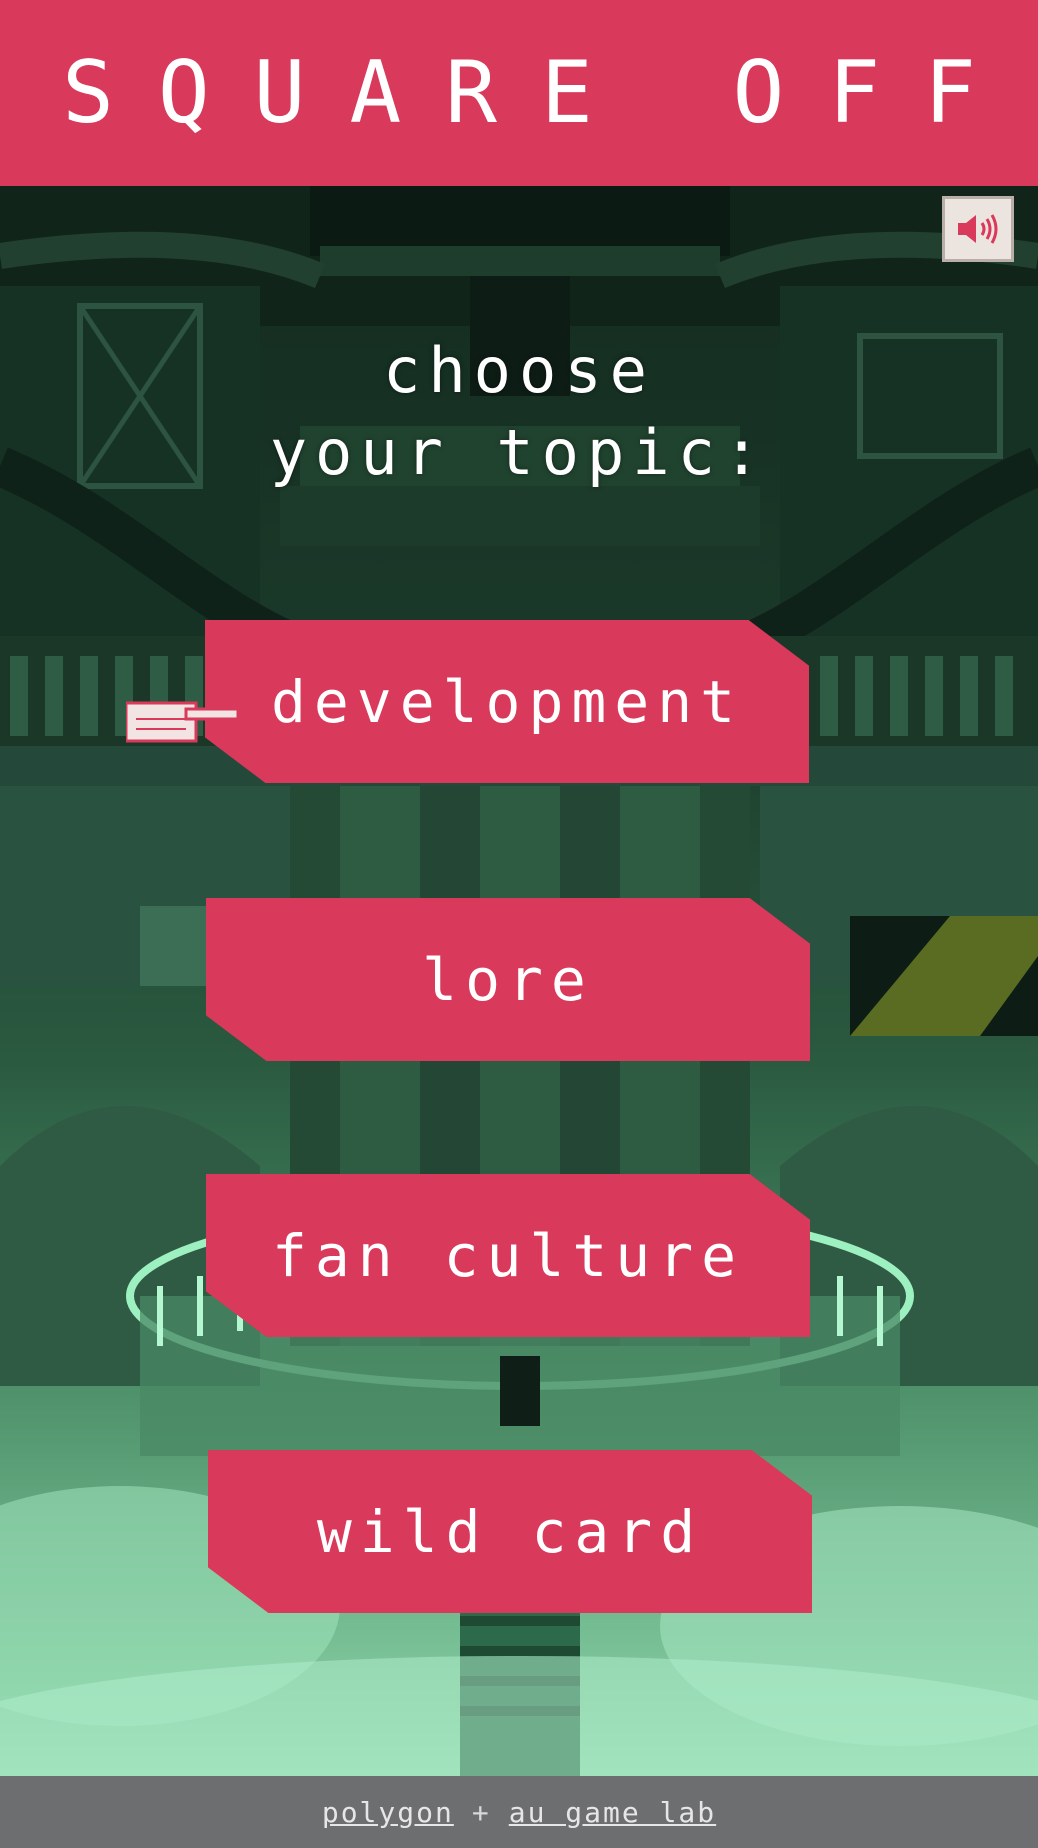 Image resolution: width=1038 pixels, height=1848 pixels. What do you see at coordinates (510, 1531) in the screenshot?
I see `topic-button-wild-card: wild card` at bounding box center [510, 1531].